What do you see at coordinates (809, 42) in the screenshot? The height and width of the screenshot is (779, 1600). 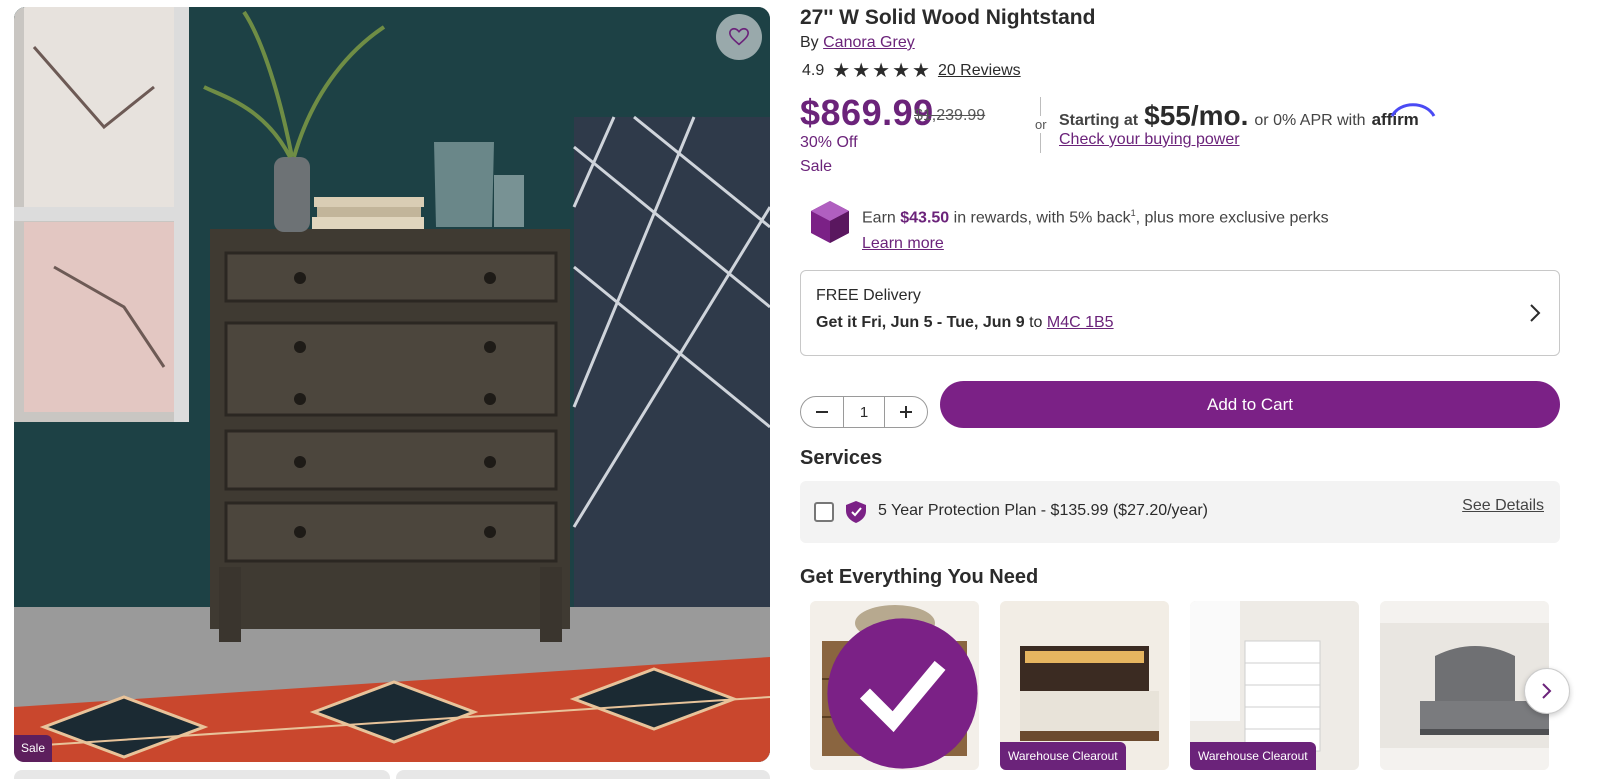 I see `by-prefix: By` at bounding box center [809, 42].